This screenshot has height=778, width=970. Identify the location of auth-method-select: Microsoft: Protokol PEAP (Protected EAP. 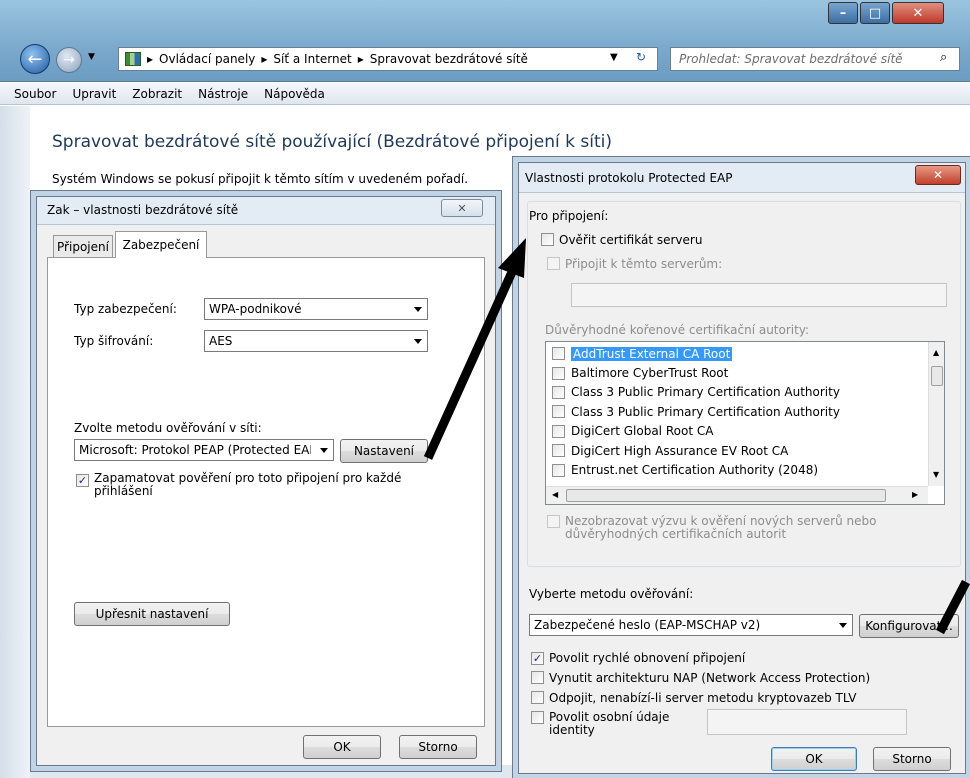
(204, 450).